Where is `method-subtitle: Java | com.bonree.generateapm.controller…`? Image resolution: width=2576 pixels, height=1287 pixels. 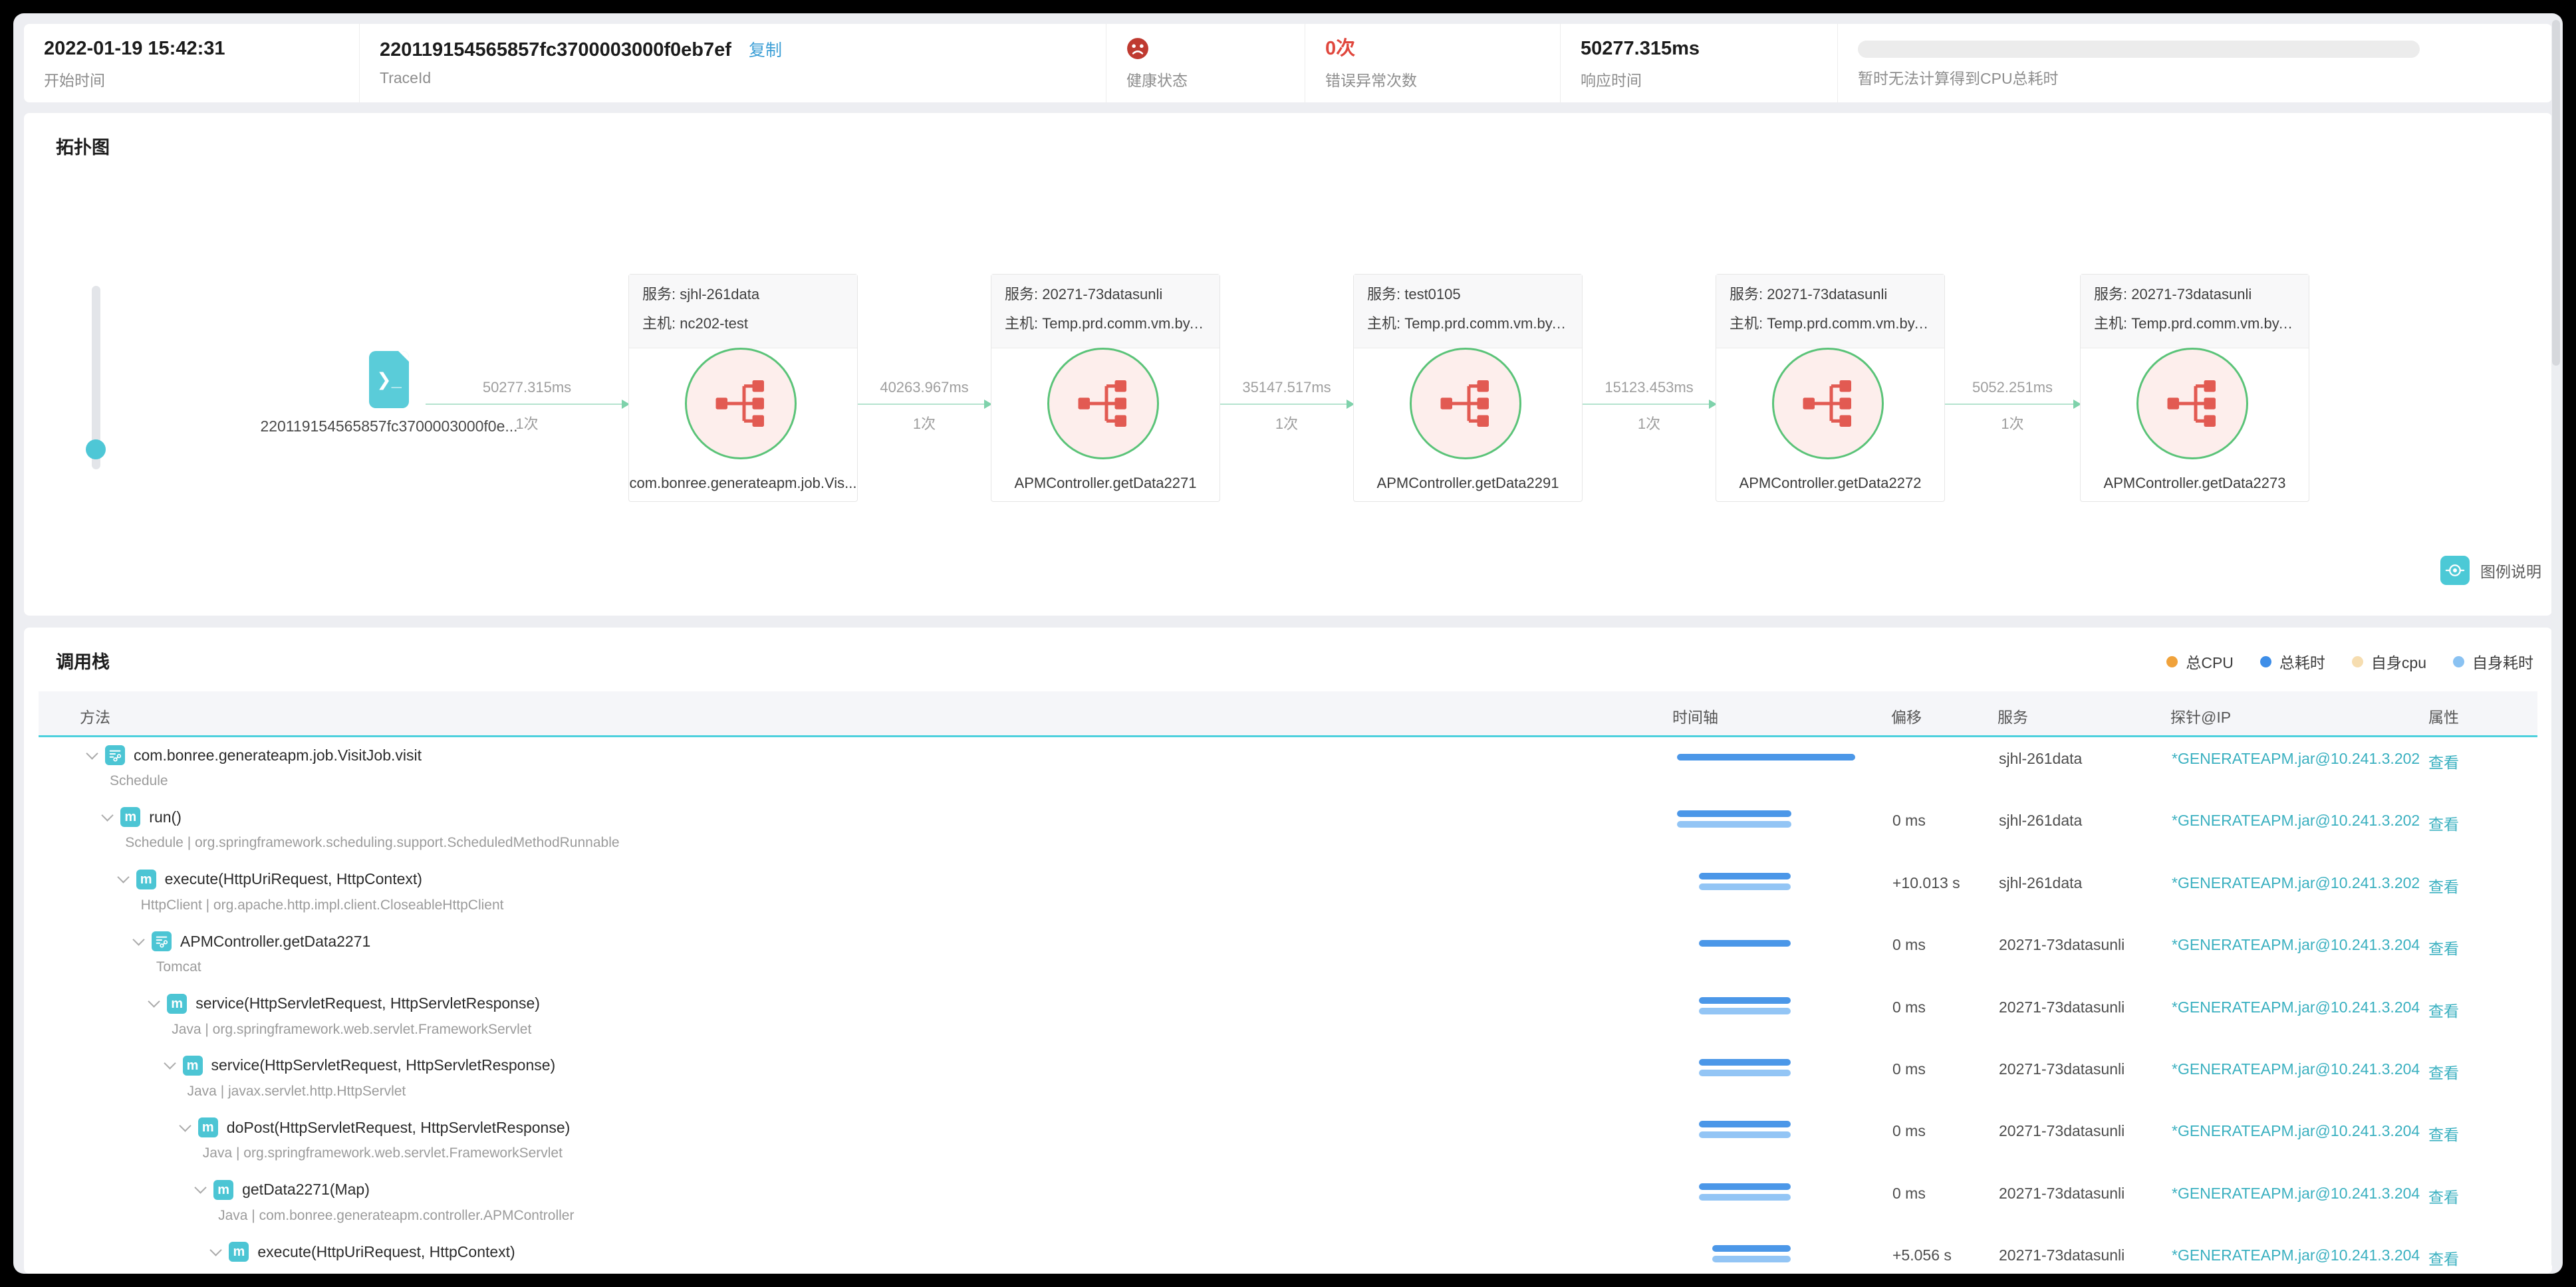
method-subtitle: Java | com.bonree.generateapm.controller… is located at coordinates (396, 1215).